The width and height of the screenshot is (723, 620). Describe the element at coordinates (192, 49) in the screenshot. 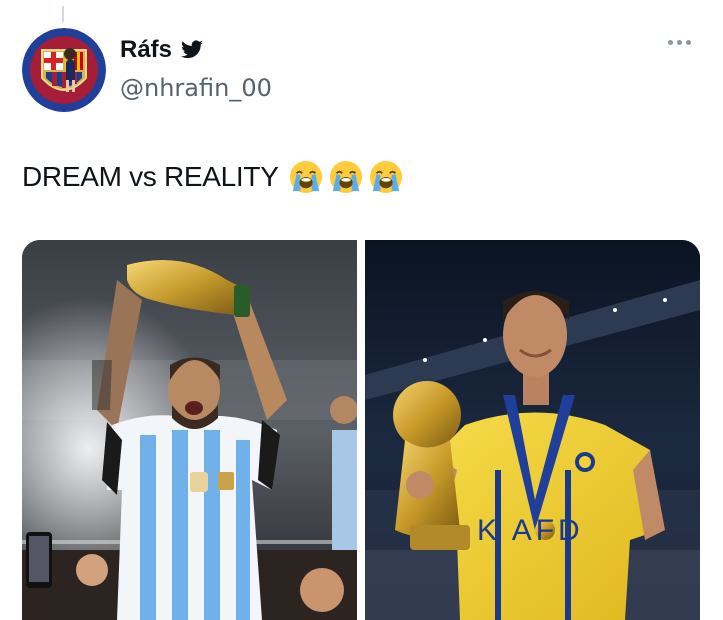

I see `twitter-bird-icon` at that location.